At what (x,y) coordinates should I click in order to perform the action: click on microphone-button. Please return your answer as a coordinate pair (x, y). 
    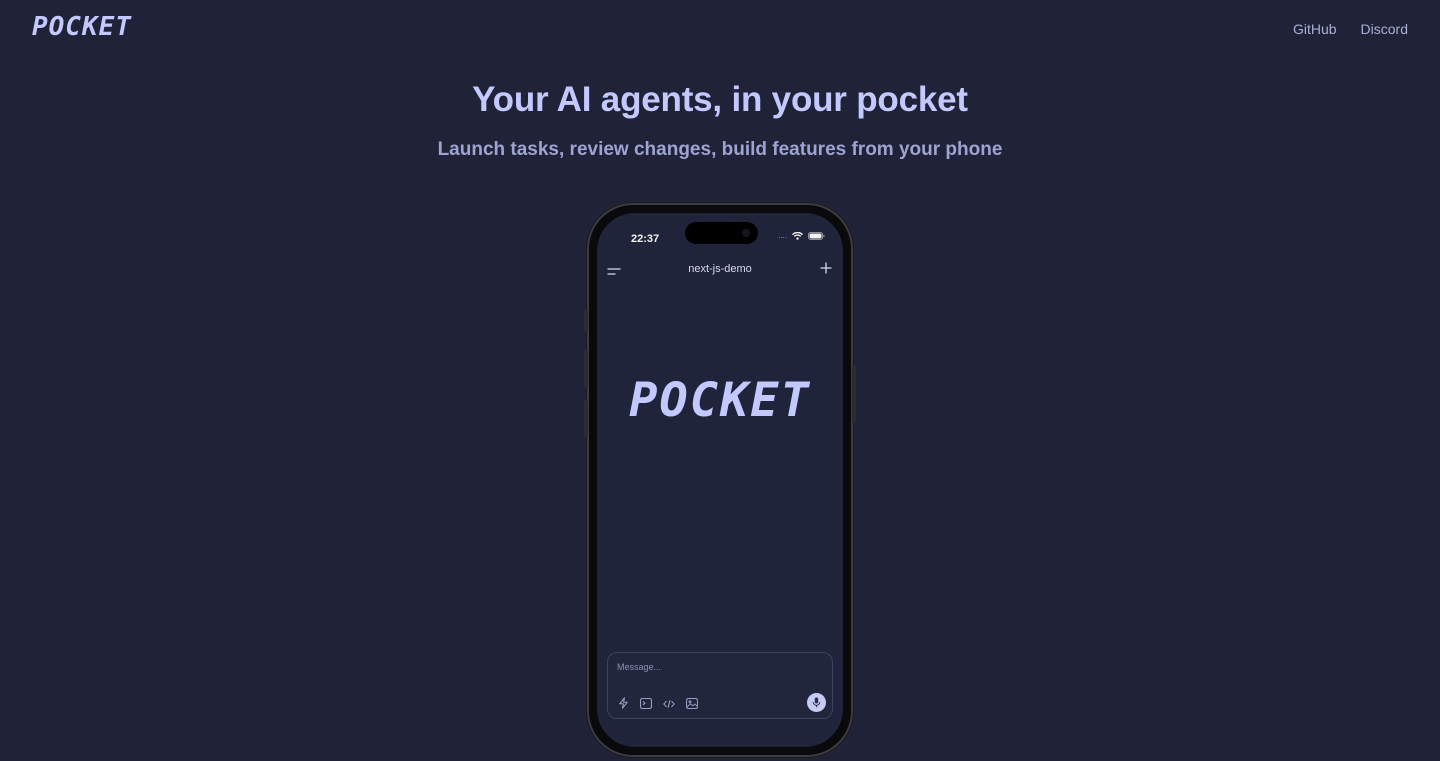
    Looking at the image, I should click on (816, 702).